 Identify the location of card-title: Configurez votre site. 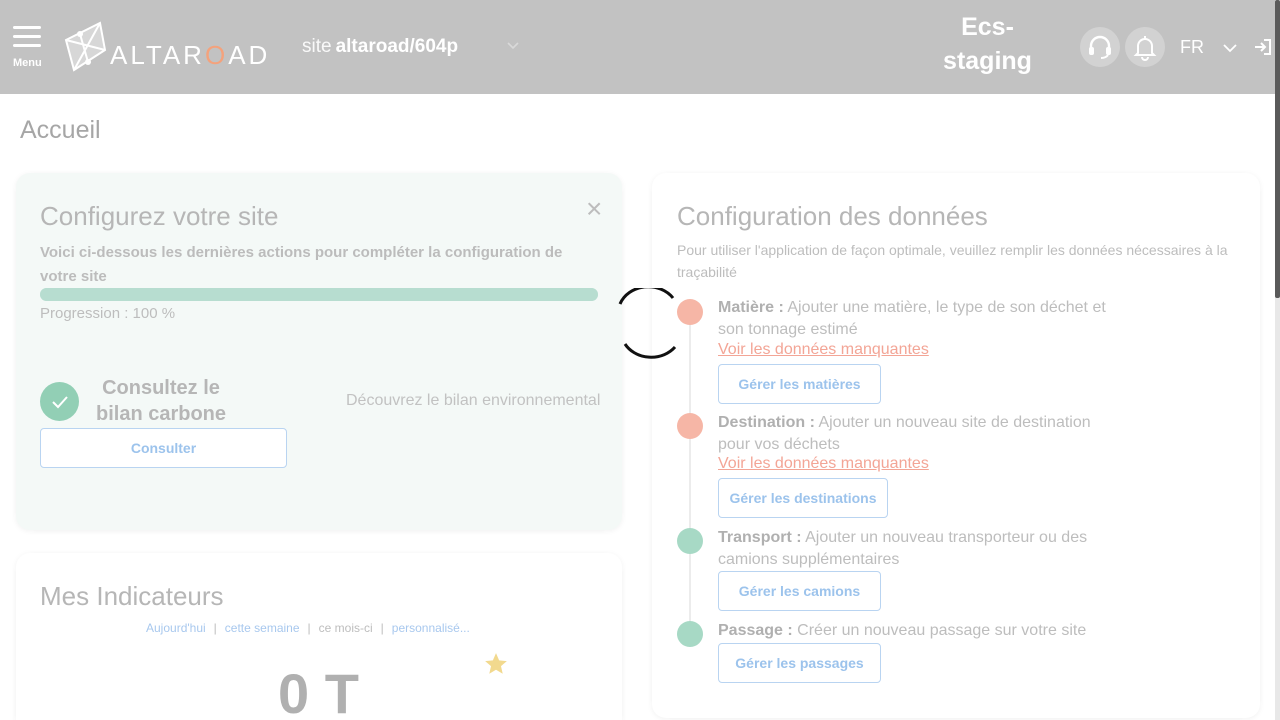
(159, 216).